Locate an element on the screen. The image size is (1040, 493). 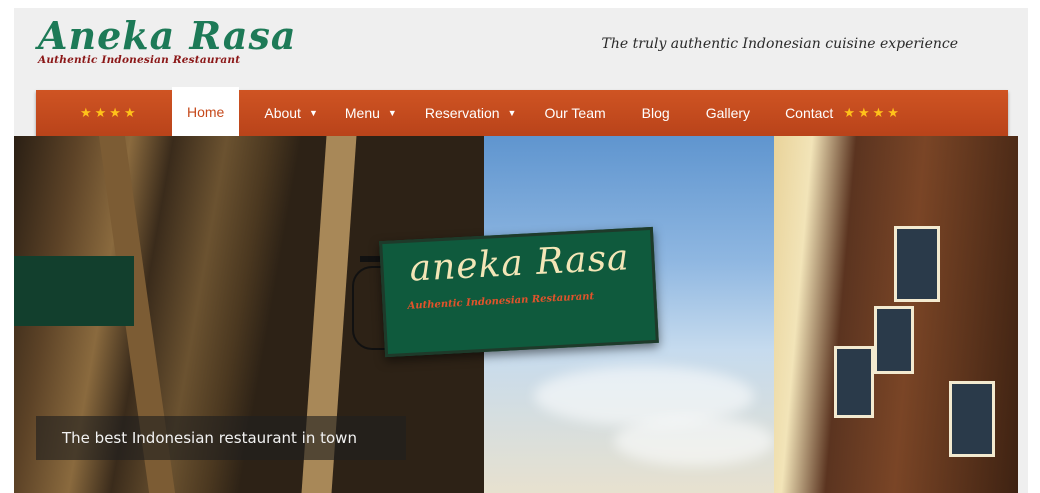
nav-item-label: Contact is located at coordinates (809, 113).